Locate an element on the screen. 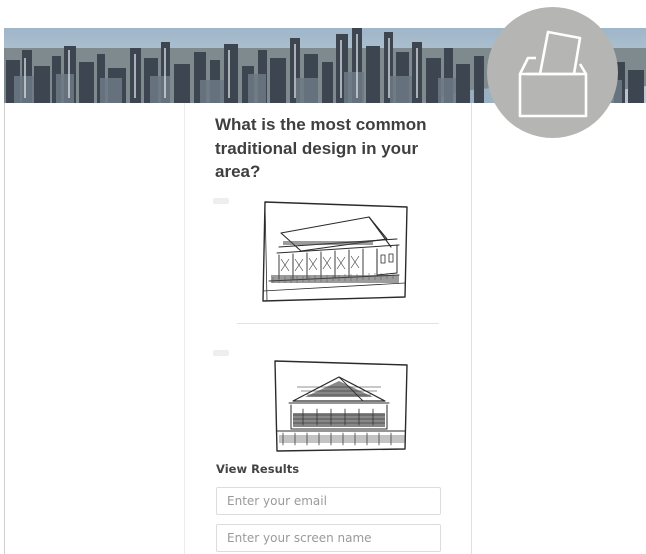  view-results-link: View Results is located at coordinates (257, 469).